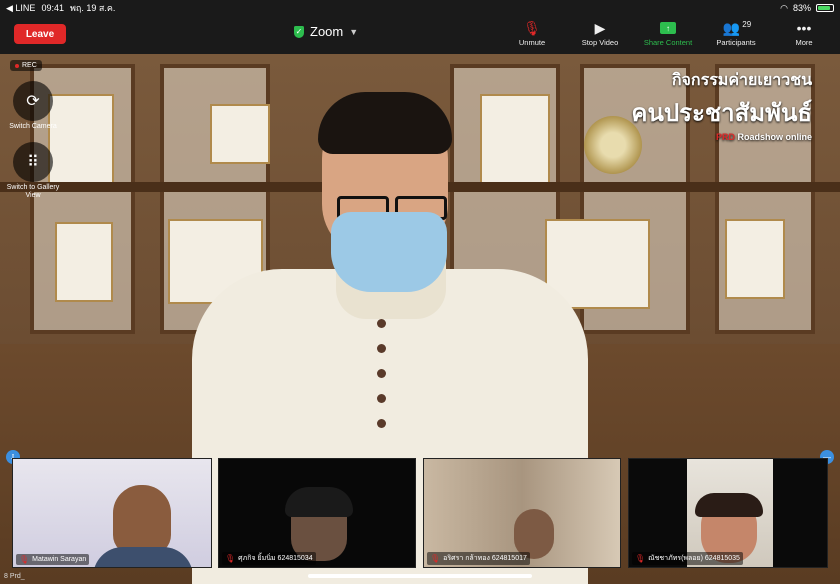  What do you see at coordinates (804, 42) in the screenshot?
I see `more-label: More` at bounding box center [804, 42].